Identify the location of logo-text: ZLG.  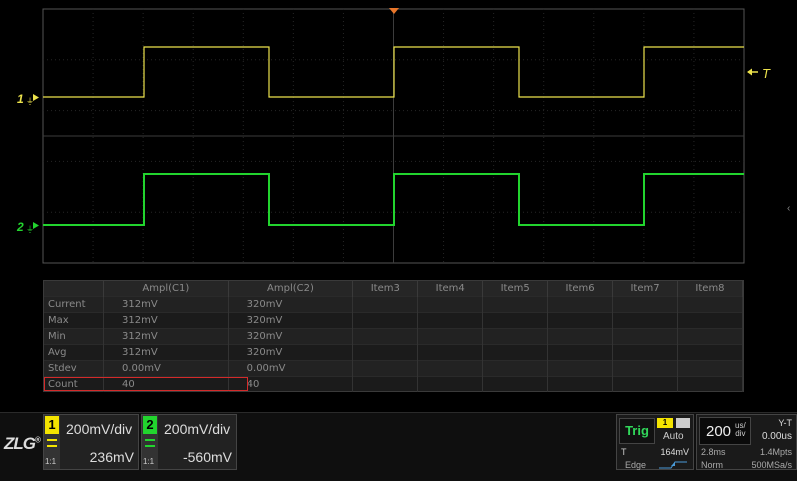
(20, 443).